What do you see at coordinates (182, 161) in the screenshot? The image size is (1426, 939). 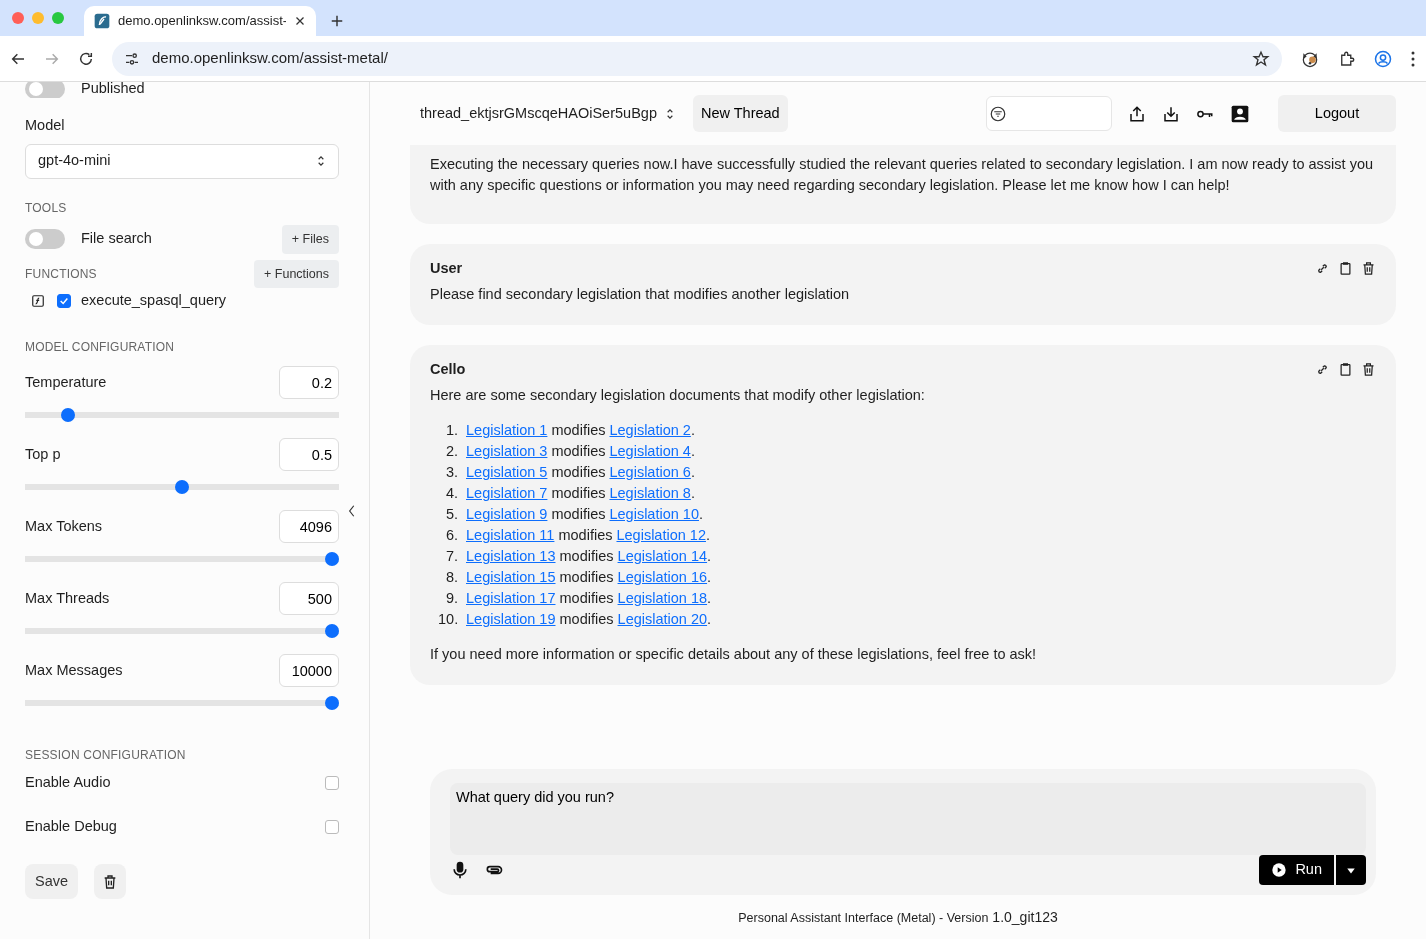 I see `model-select: gpt-4o-mini` at bounding box center [182, 161].